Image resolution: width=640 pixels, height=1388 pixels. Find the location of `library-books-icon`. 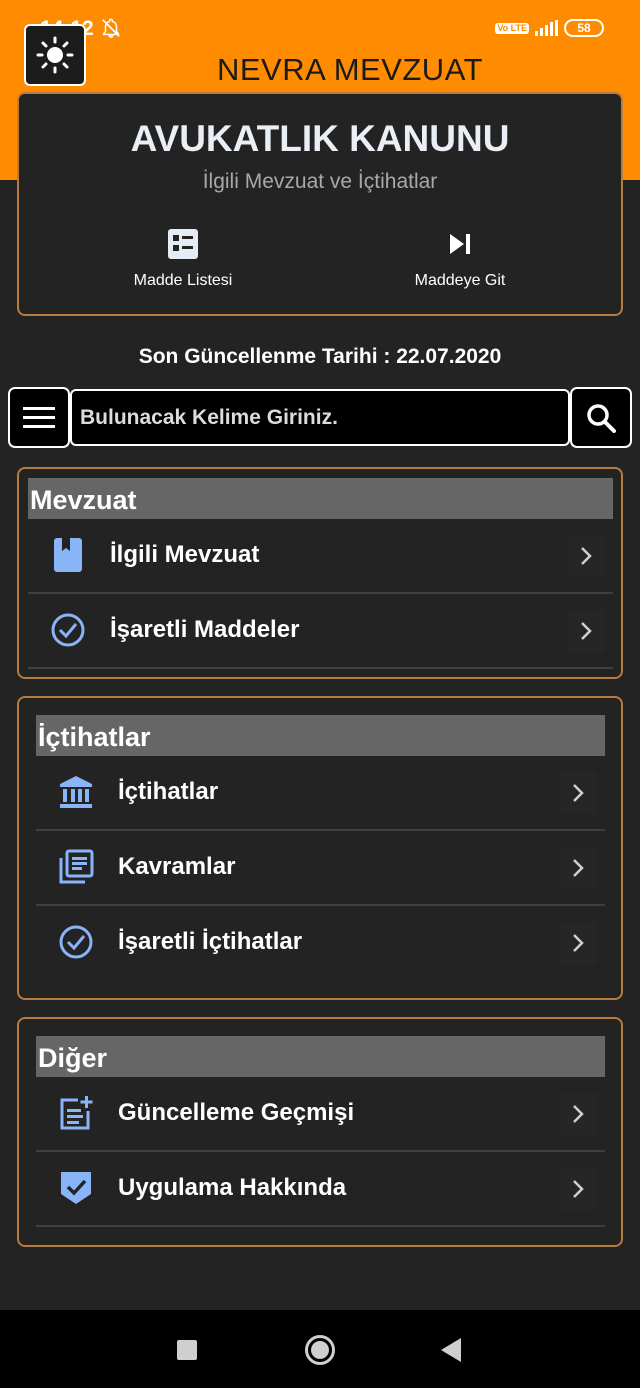

library-books-icon is located at coordinates (76, 867).